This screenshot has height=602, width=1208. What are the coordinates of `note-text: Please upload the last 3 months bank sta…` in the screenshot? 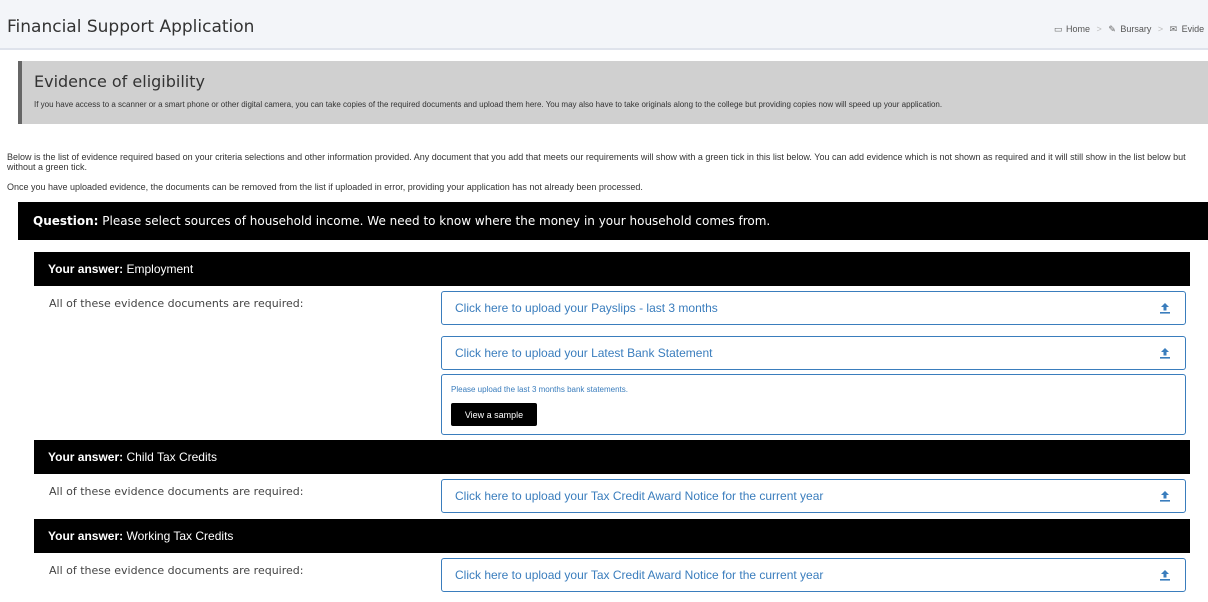 It's located at (539, 389).